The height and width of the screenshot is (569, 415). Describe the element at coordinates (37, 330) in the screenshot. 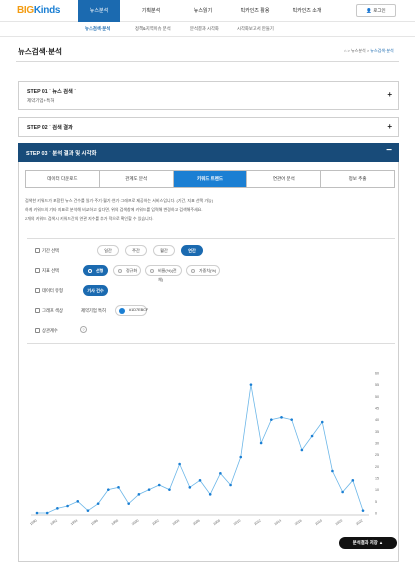

I see `correlation-icon` at that location.